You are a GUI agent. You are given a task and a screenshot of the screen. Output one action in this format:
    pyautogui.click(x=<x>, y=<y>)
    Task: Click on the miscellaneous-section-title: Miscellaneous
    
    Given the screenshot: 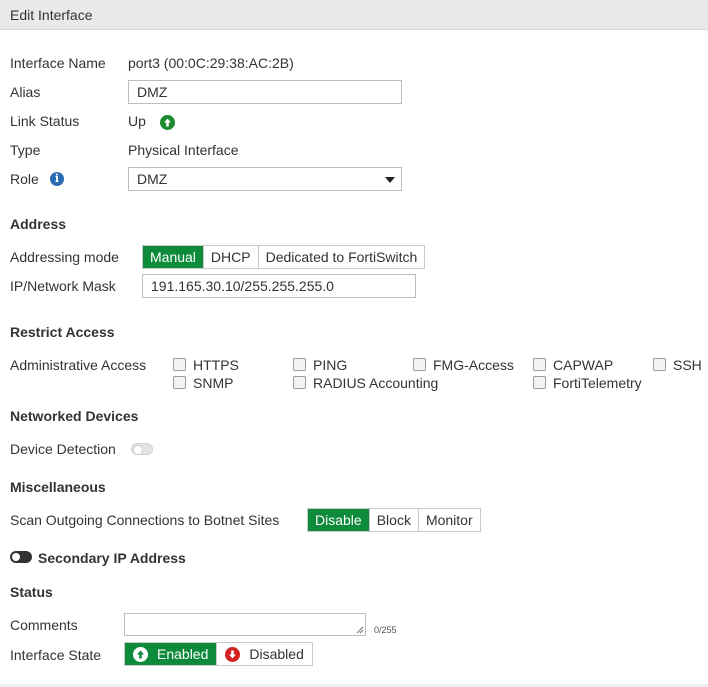 What is the action you would take?
    pyautogui.click(x=58, y=487)
    